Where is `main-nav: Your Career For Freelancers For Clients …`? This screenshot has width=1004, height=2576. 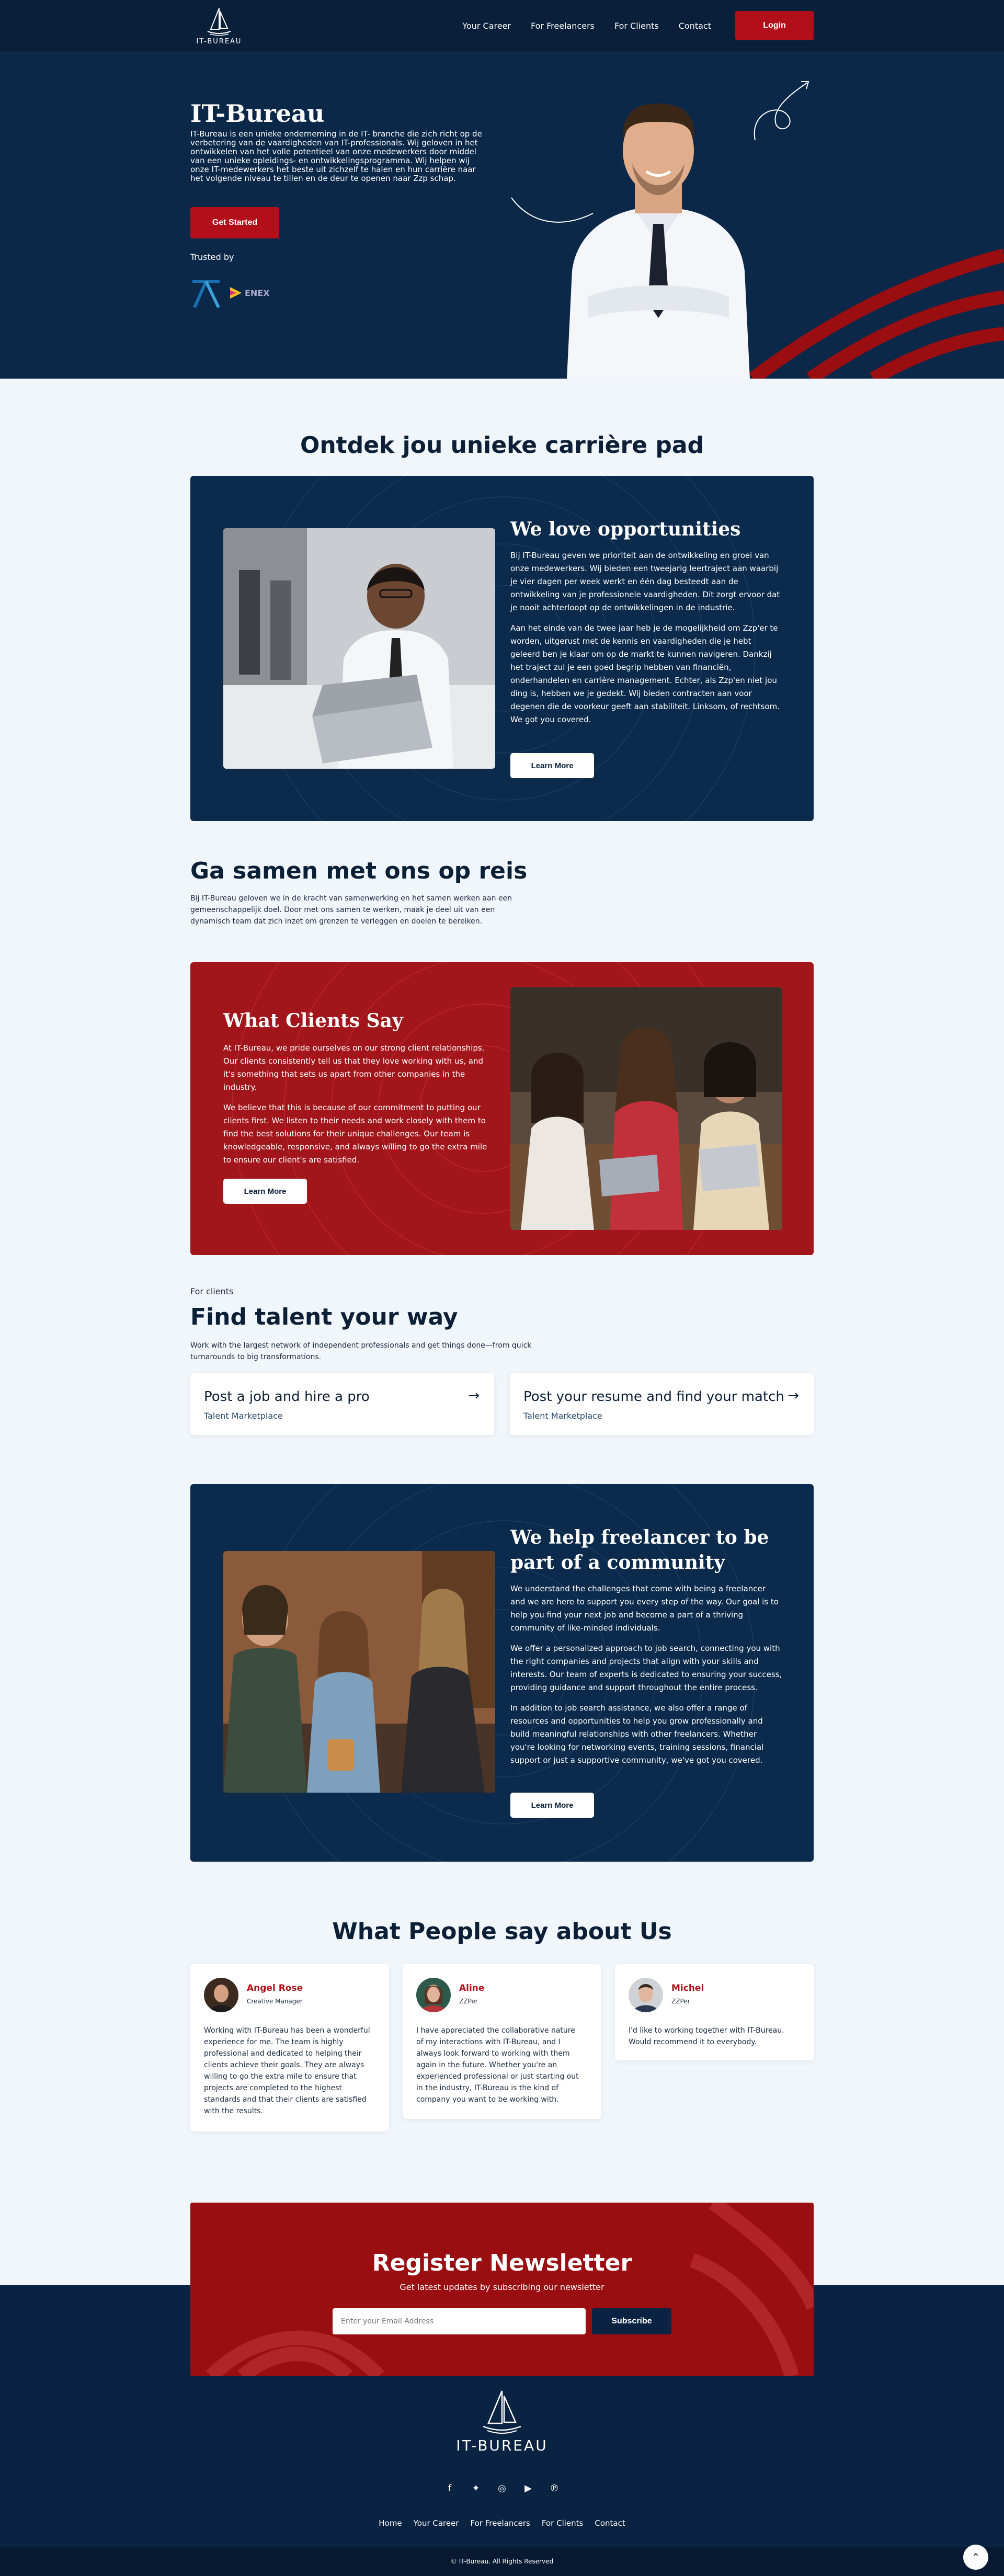 main-nav: Your Career For Freelancers For Clients … is located at coordinates (638, 26).